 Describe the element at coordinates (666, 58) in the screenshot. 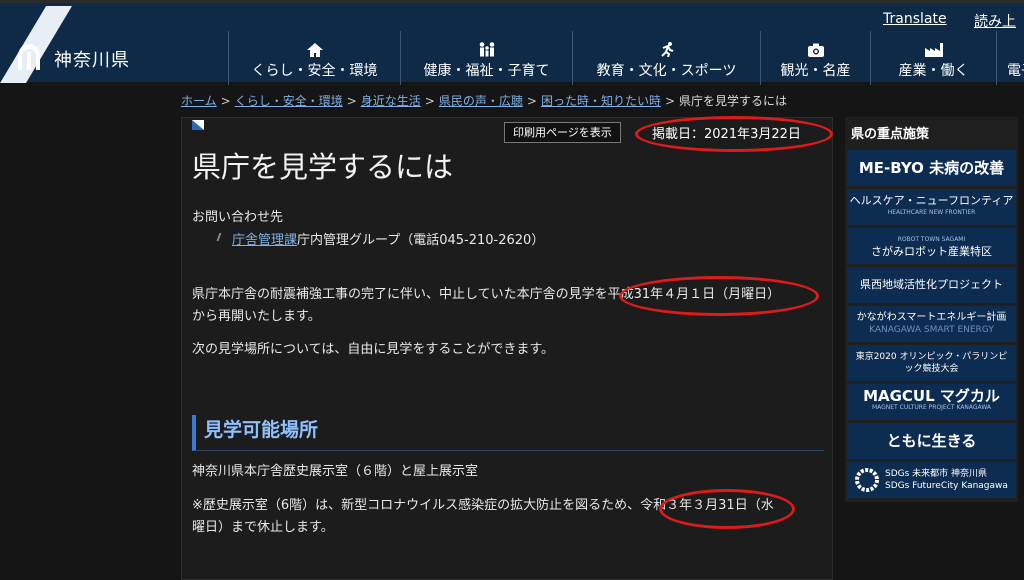

I see `nav-item-education: 教育・文化・スポーツ` at that location.